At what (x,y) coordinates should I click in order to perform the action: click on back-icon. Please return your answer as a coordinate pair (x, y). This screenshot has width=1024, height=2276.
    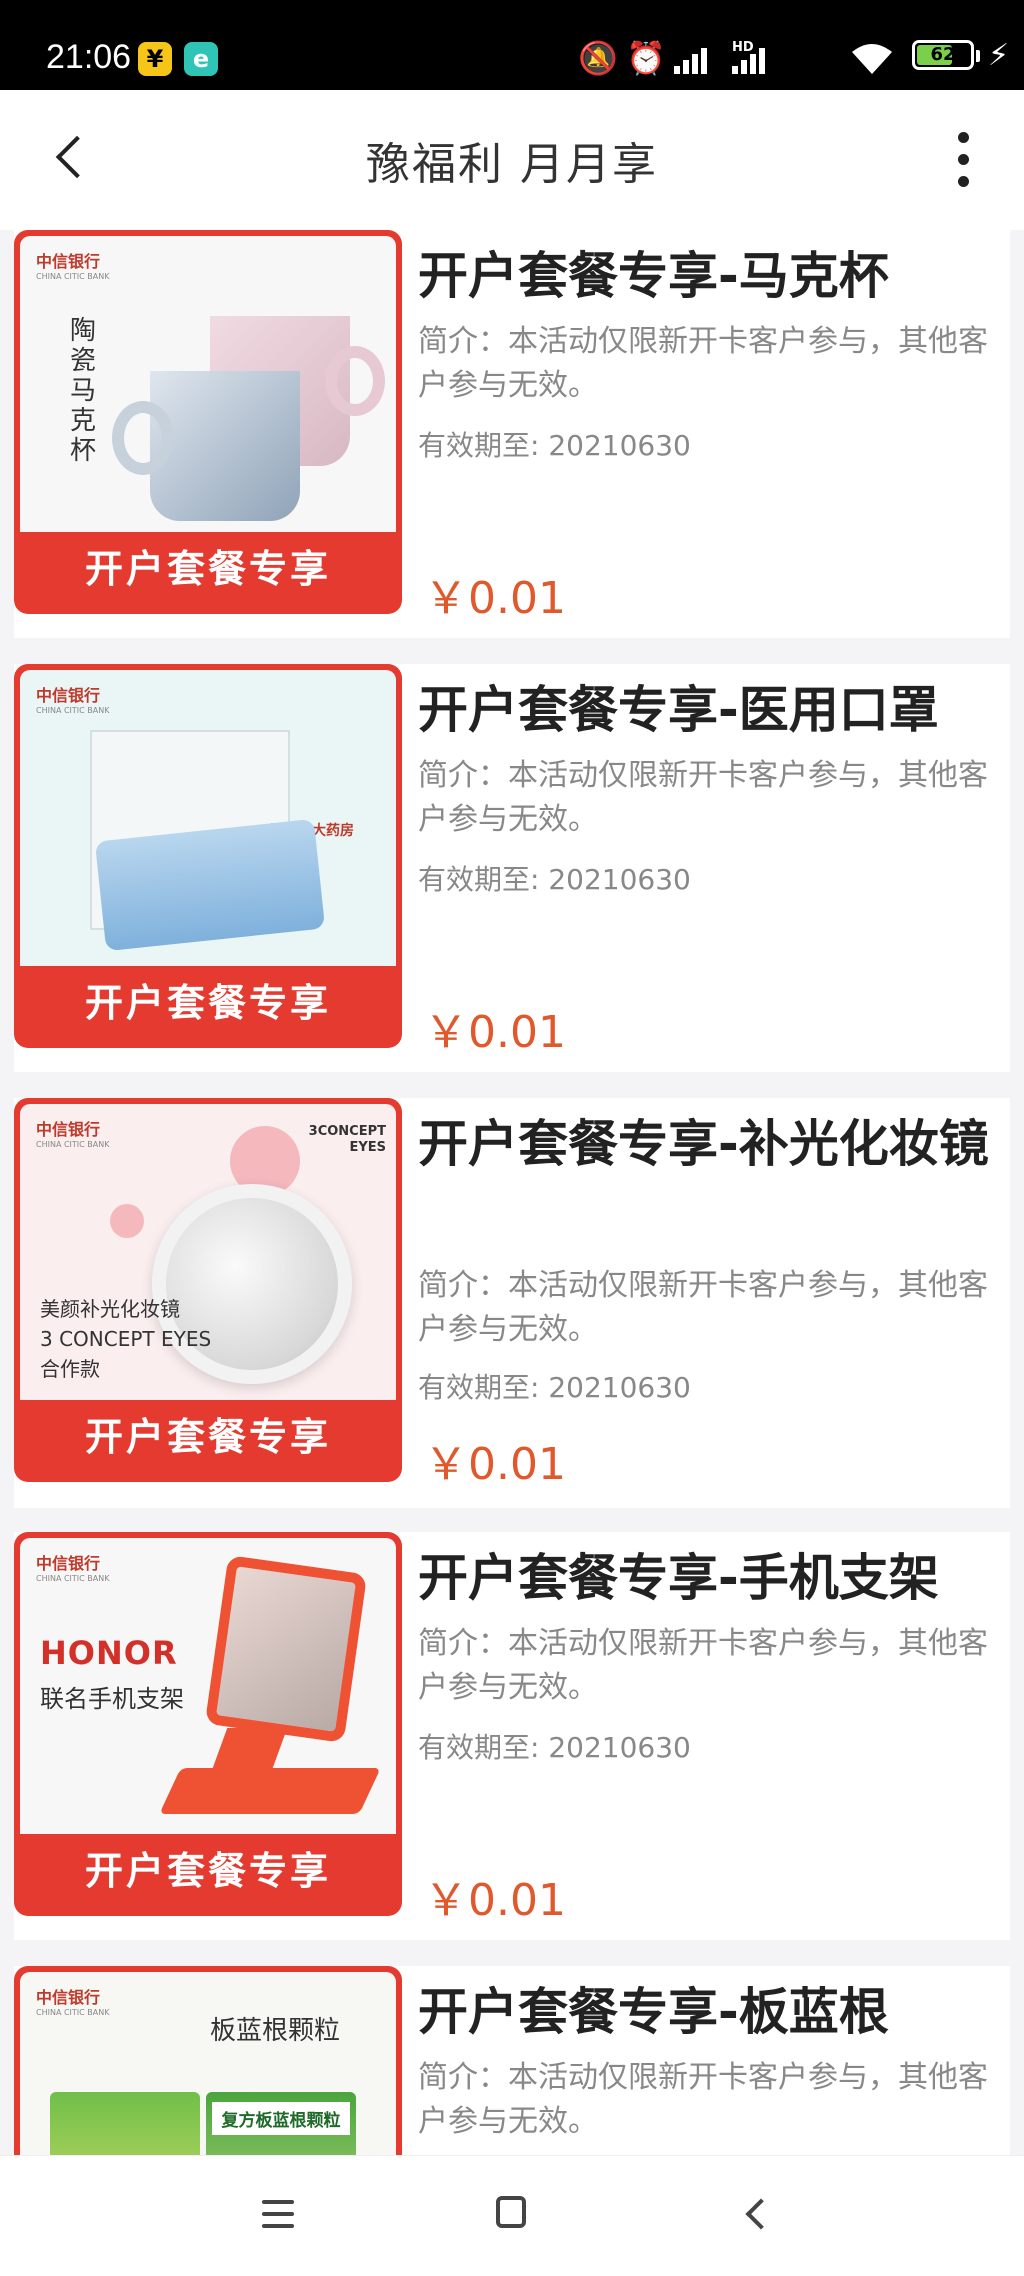
    Looking at the image, I should click on (755, 2213).